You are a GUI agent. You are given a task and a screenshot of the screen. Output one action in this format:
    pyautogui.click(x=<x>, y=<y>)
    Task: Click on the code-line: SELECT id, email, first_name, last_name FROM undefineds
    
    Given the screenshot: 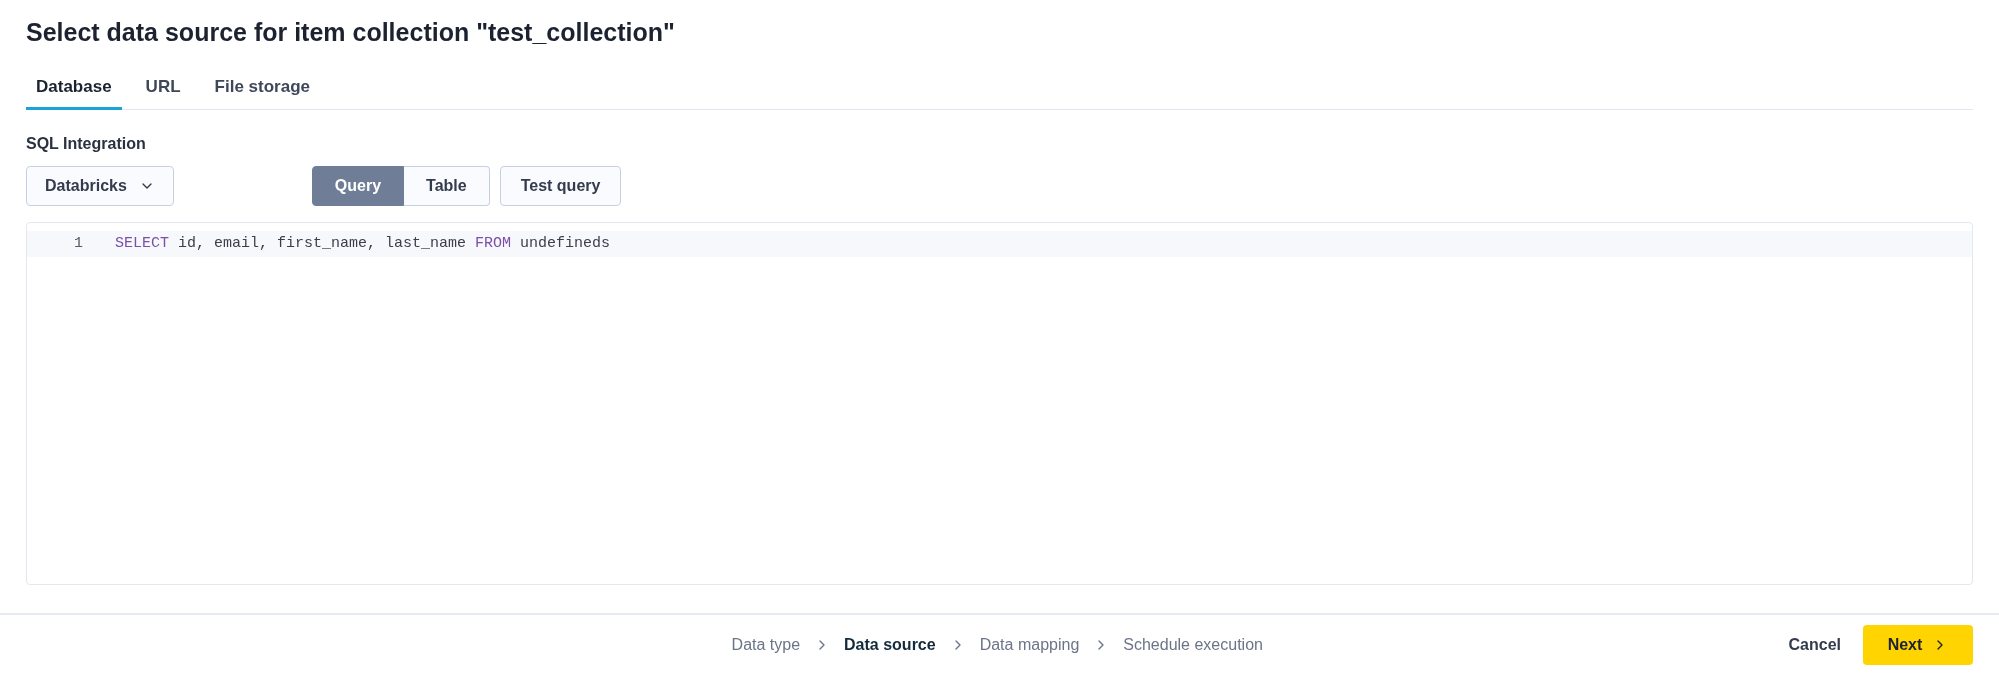 What is the action you would take?
    pyautogui.click(x=363, y=243)
    